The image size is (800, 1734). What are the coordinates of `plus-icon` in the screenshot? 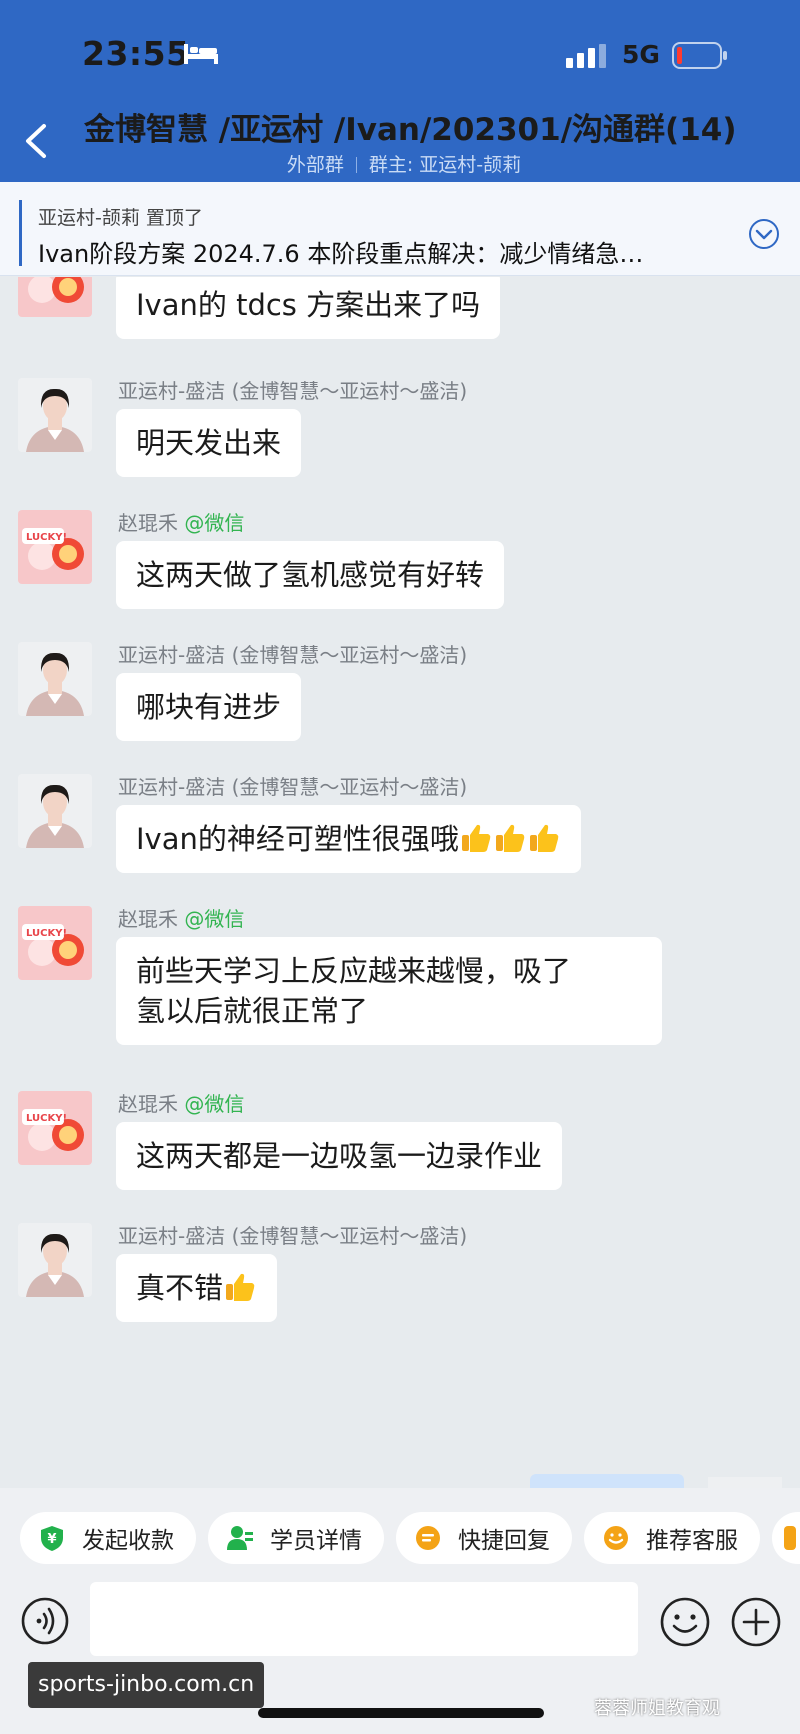 It's located at (756, 1622).